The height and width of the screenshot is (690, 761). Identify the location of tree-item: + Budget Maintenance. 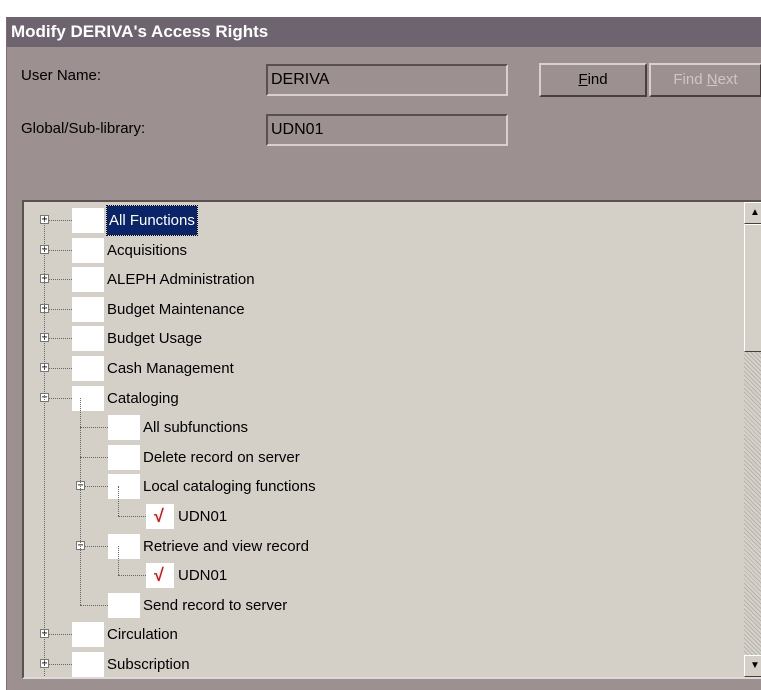
(379, 309).